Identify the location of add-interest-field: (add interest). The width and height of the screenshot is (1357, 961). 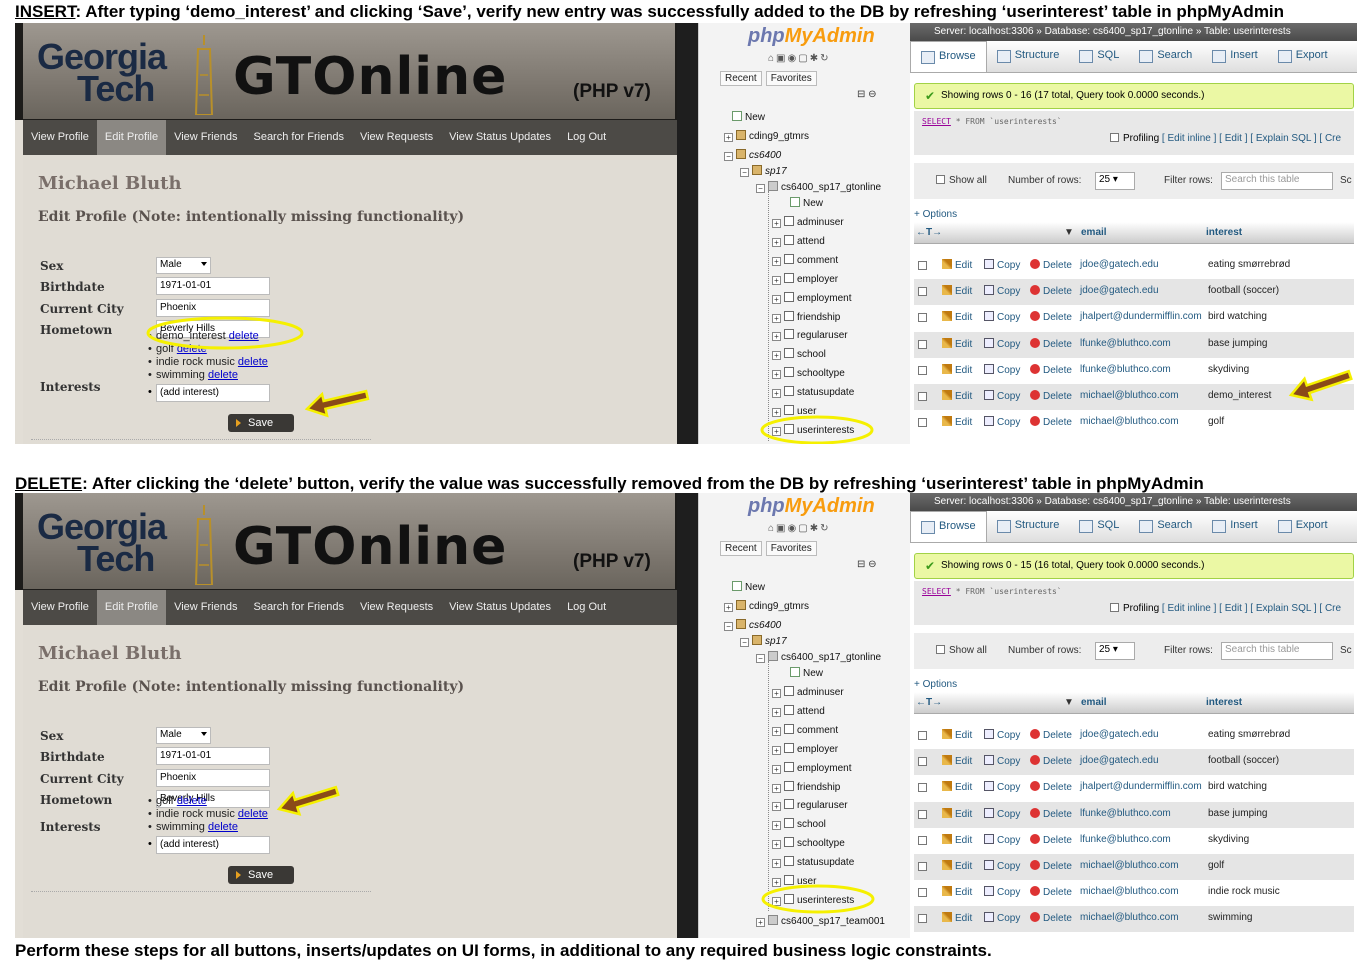
(213, 393).